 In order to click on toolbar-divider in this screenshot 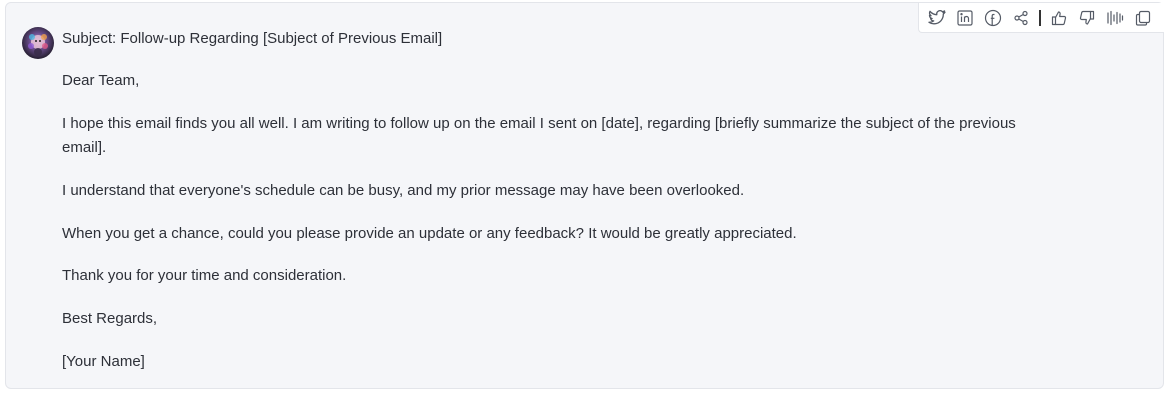, I will do `click(1040, 17)`.